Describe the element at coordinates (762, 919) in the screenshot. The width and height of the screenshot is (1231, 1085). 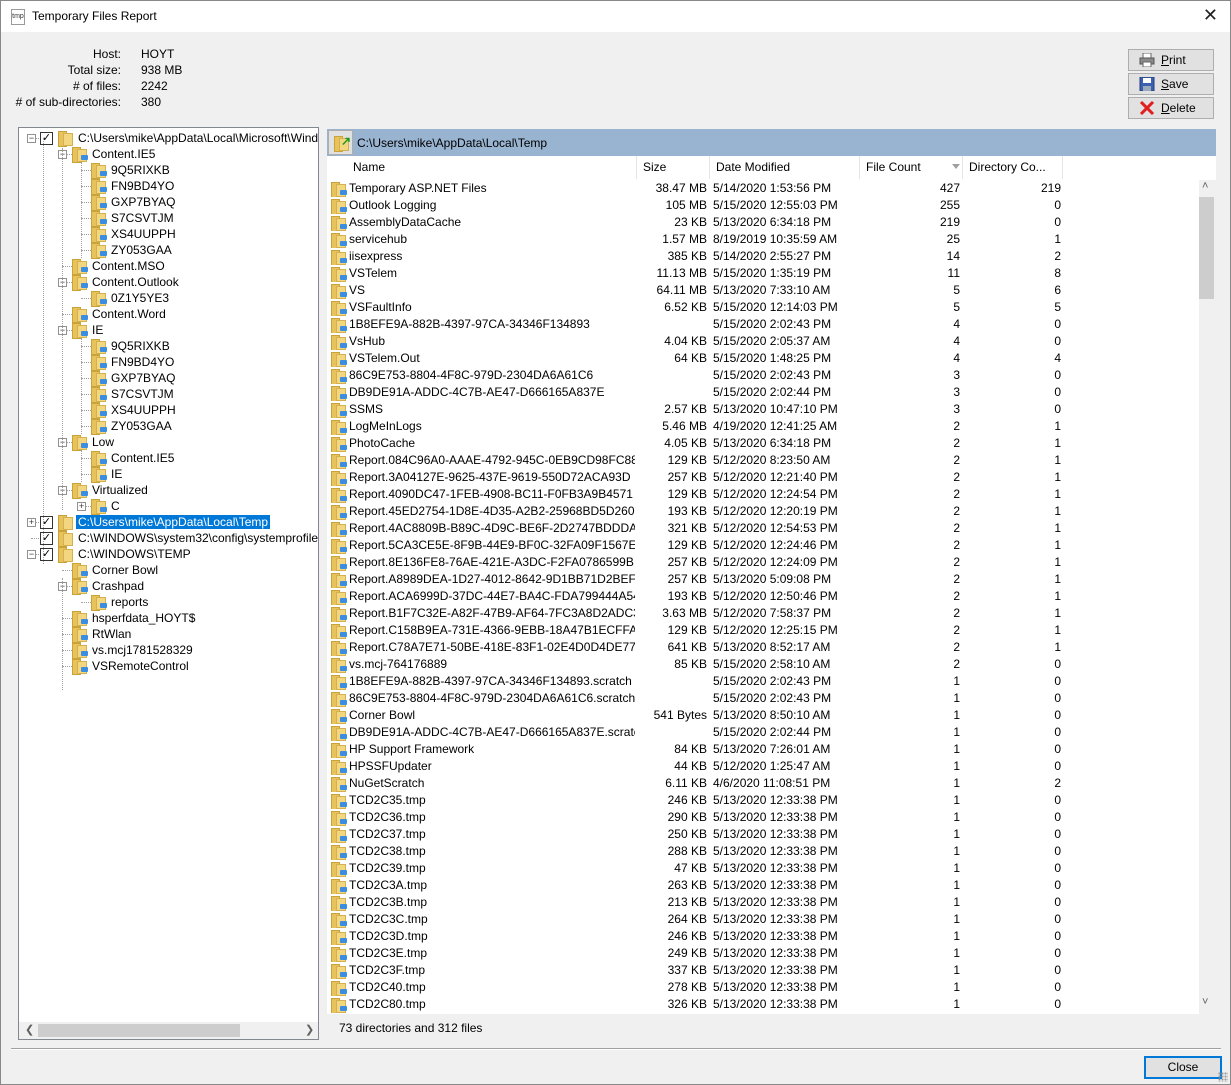
I see `list-row: TCD2C3C.tmp 264 KB 5/13/2020 12:33:38 PM 1 0` at that location.